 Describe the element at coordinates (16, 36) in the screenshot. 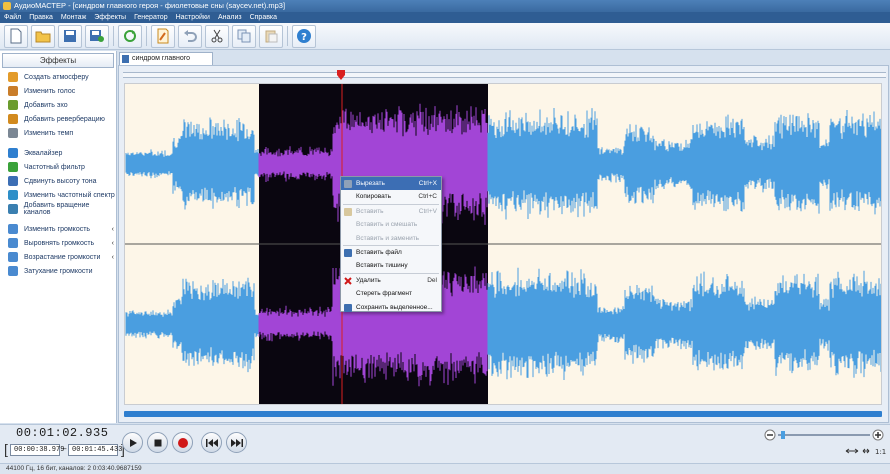

I see `new-file-button` at that location.